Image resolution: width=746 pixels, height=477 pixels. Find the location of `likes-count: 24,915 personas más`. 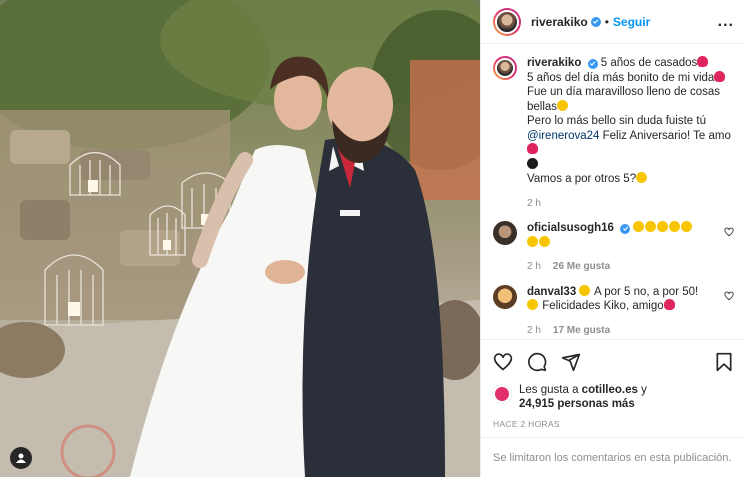

likes-count: 24,915 personas más is located at coordinates (577, 404).